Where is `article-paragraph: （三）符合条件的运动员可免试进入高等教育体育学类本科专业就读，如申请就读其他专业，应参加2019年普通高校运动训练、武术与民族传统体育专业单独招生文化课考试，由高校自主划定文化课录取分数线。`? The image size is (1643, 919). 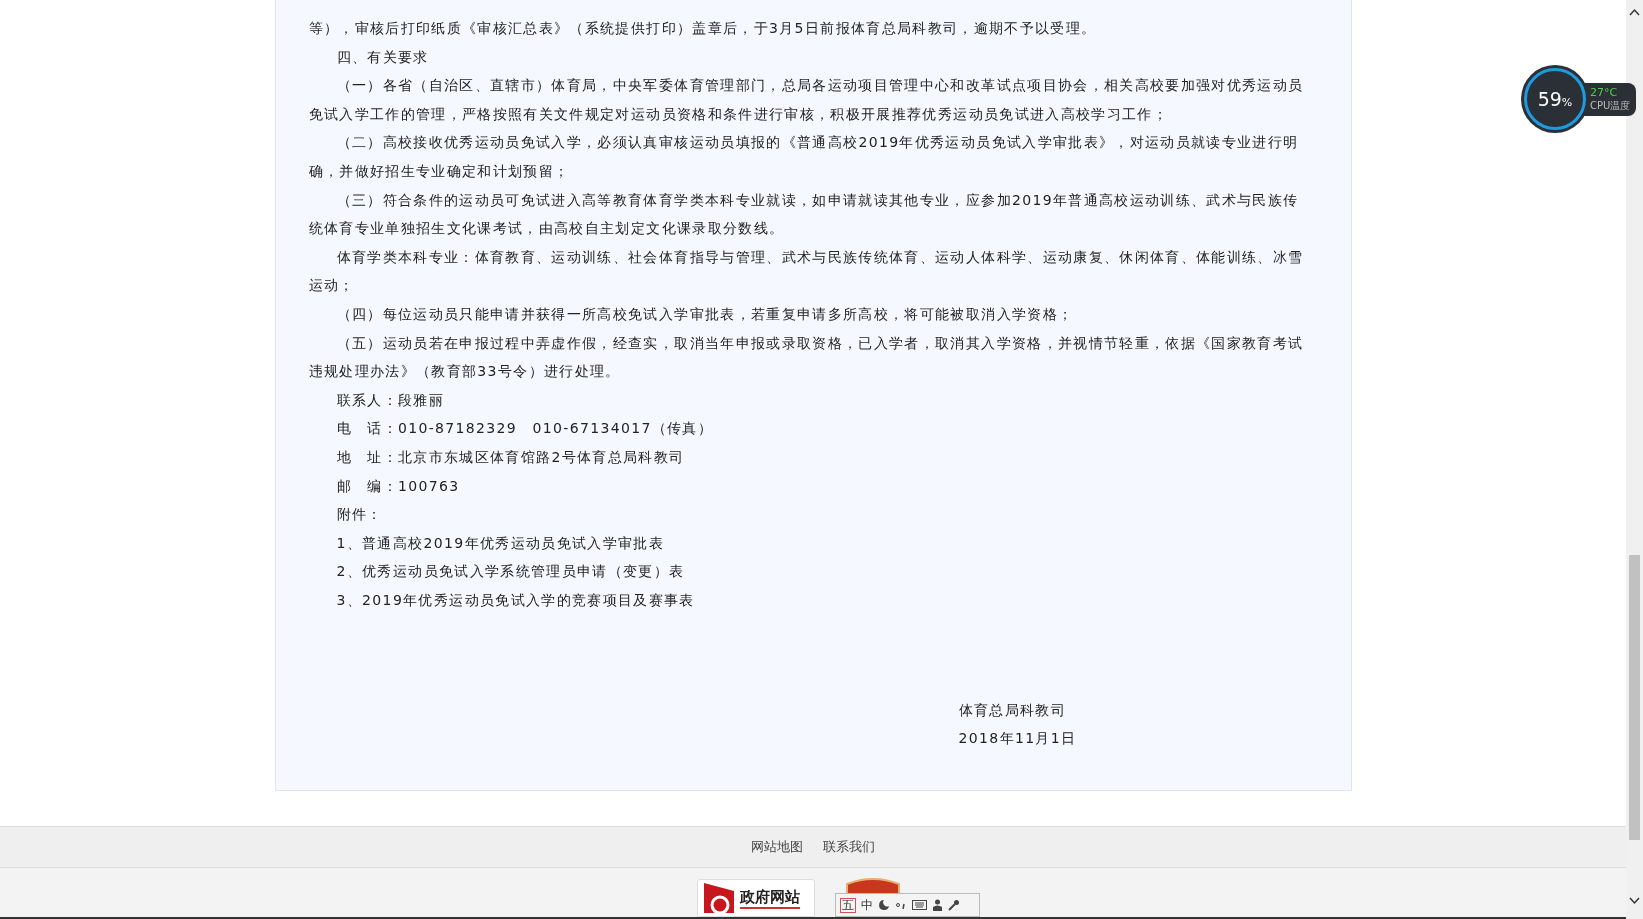 article-paragraph: （三）符合条件的运动员可免试进入高等教育体育学类本科专业就读，如申请就读其他专业，应参加2019年普通高校运动训练、武术与民族传统体育专业单独招生文化课考试，由高校自主划定文化课录取分数线。 is located at coordinates (804, 214).